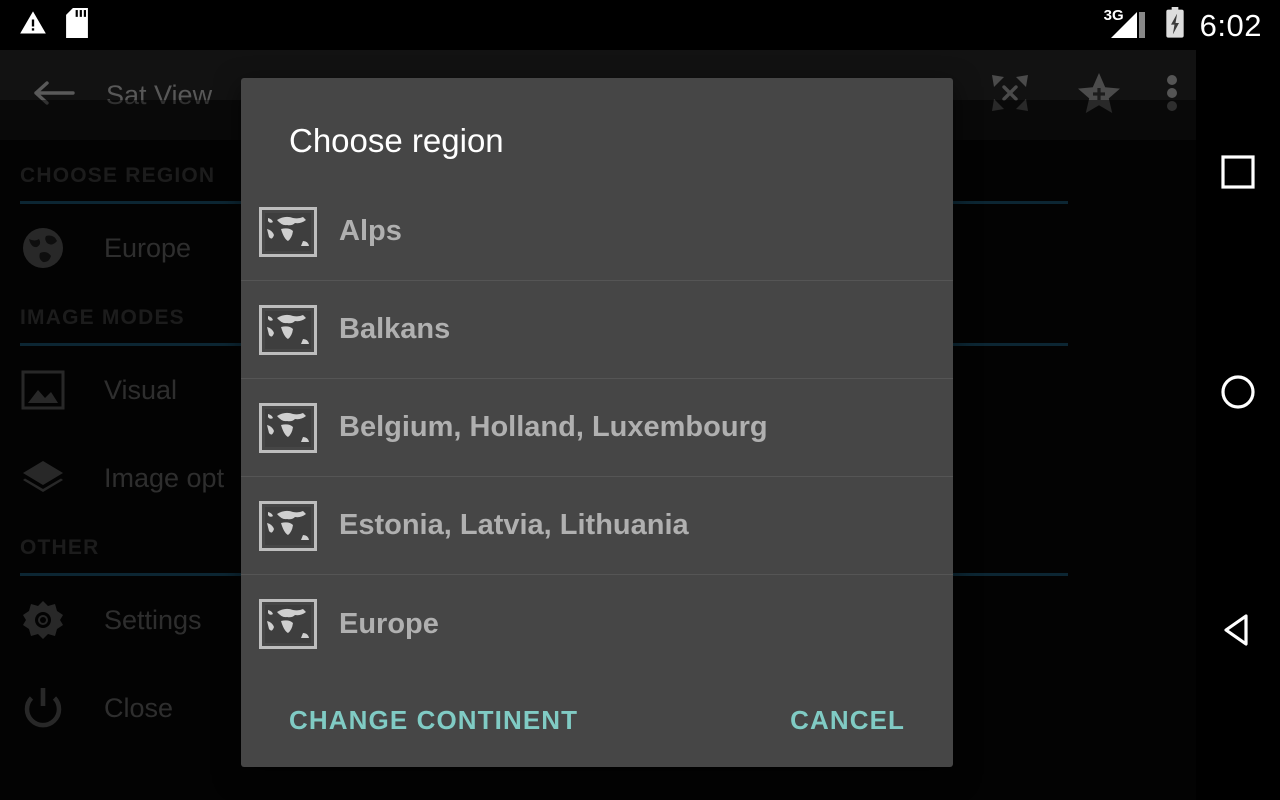 This screenshot has height=800, width=1280. I want to click on list-item: Belgium, Holland, Luxembourg, so click(597, 428).